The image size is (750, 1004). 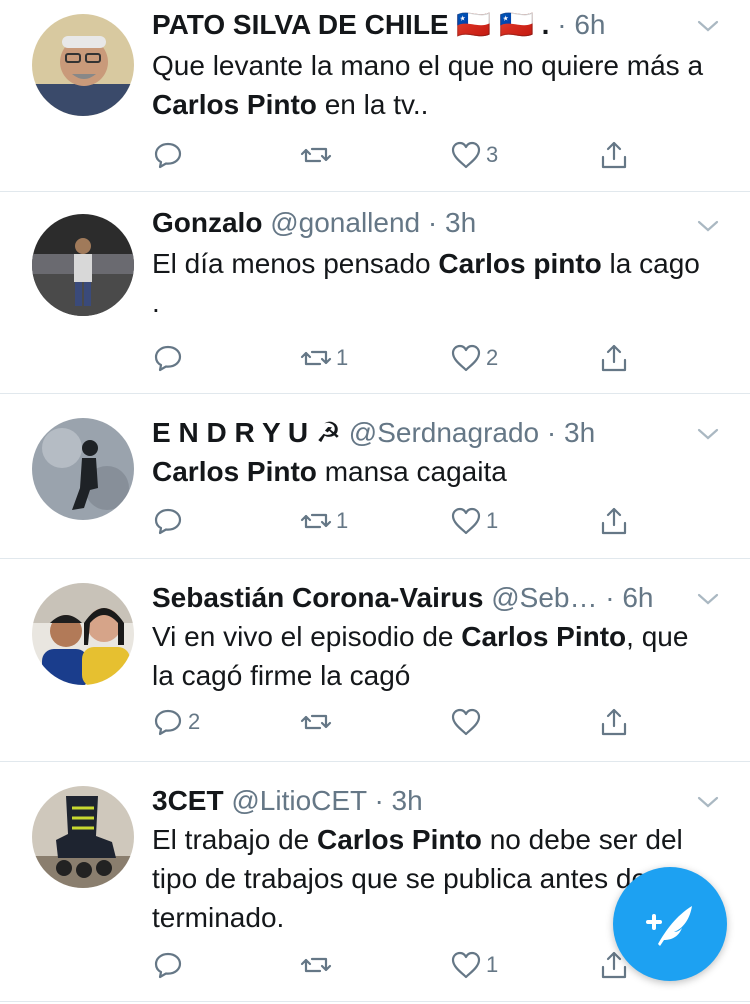 I want to click on tweet-header: PATO SILVA DE CHILE 🇨🇱 🇨🇱 . · 6h, so click(x=421, y=25).